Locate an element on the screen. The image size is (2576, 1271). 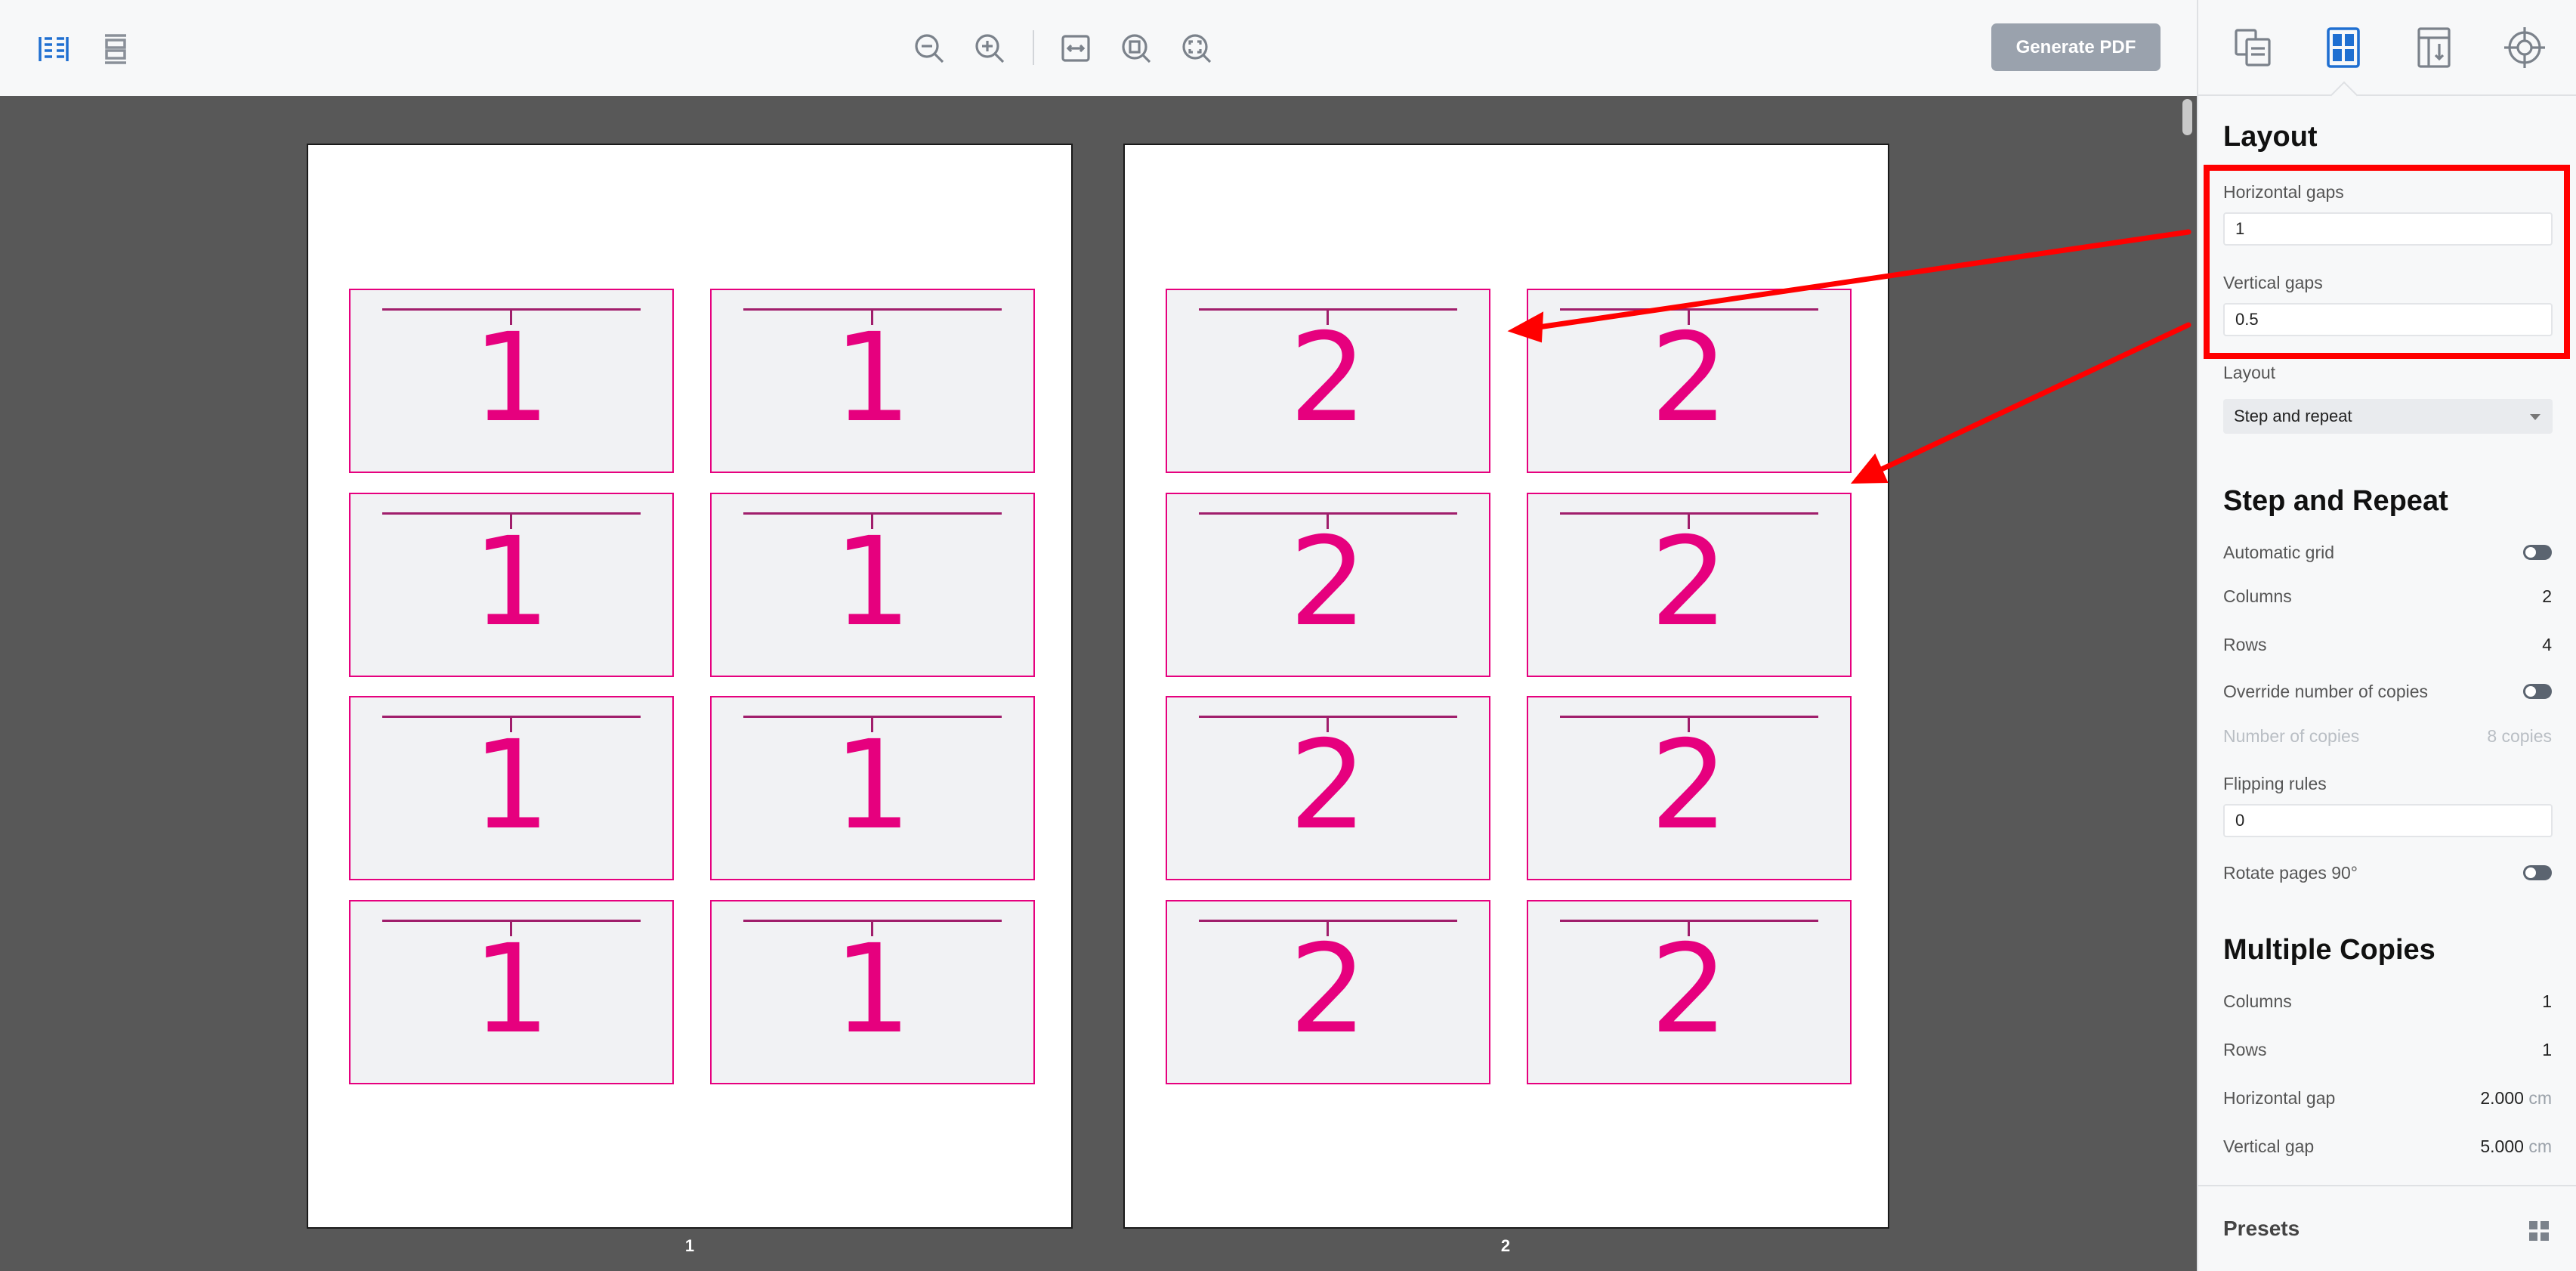
fit-width-icon is located at coordinates (1075, 48).